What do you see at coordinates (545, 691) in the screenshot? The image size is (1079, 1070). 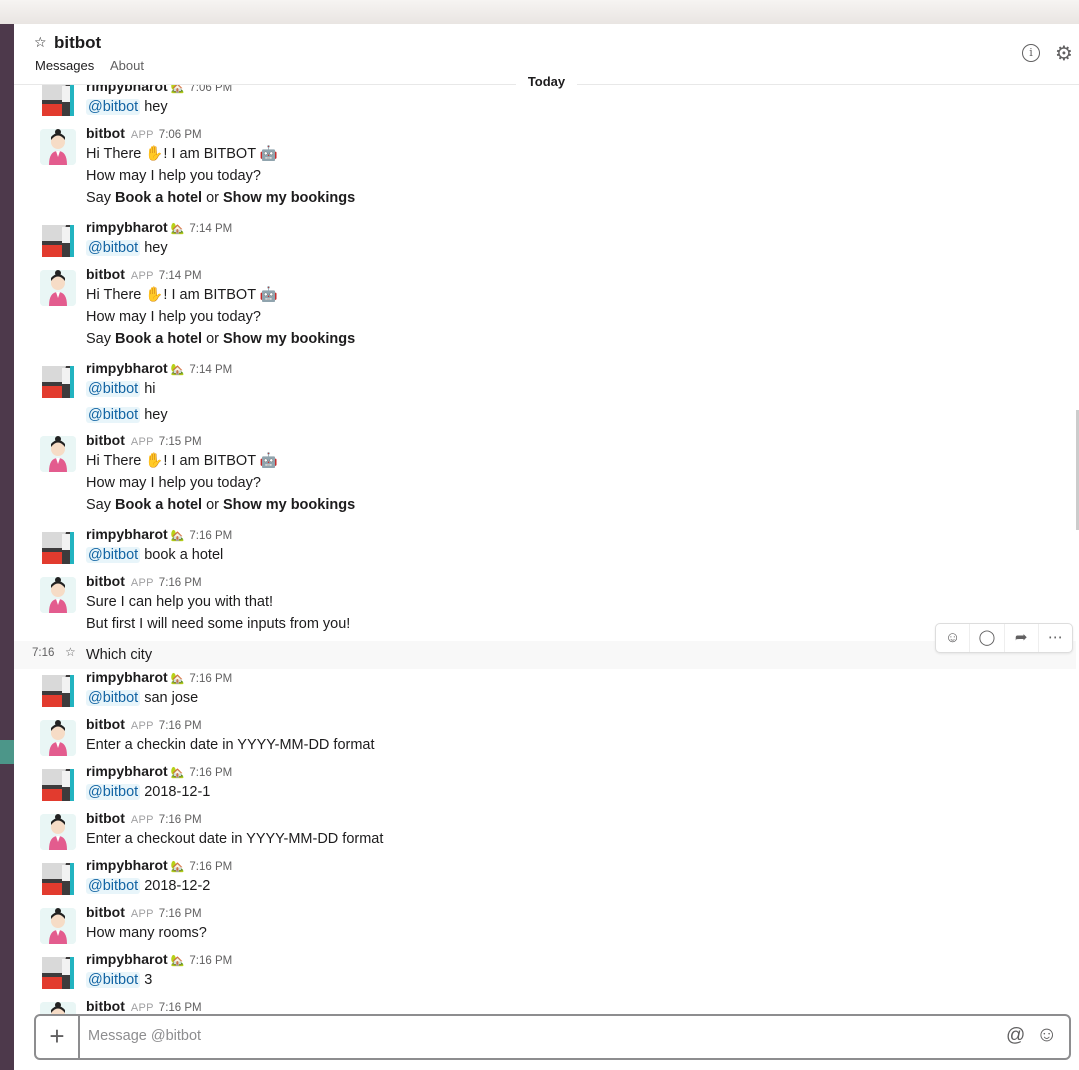 I see `message-row: rimpybharot 🏡 7:16 PM @bitbot san jose` at bounding box center [545, 691].